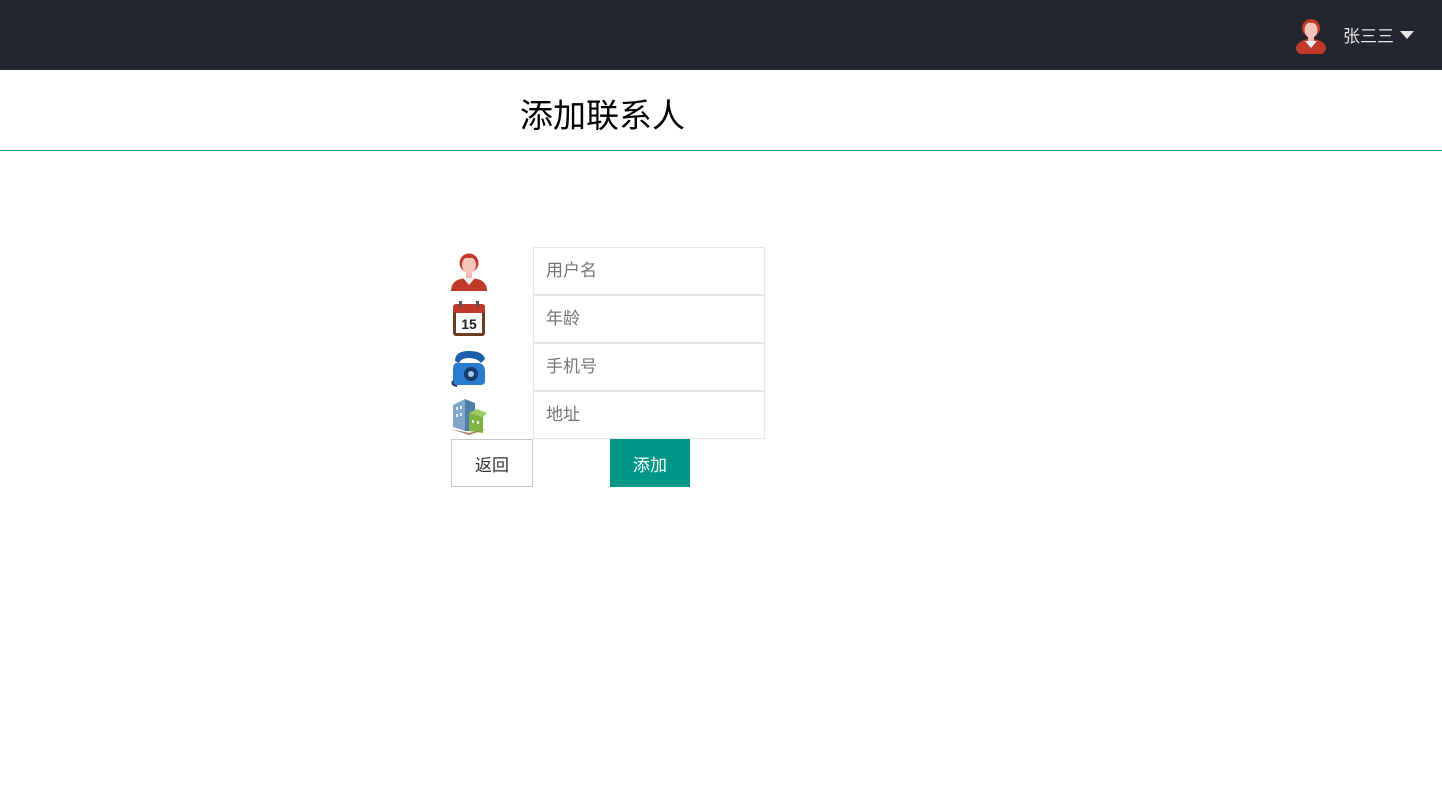 The width and height of the screenshot is (1442, 785). I want to click on form-row-username, so click(609, 271).